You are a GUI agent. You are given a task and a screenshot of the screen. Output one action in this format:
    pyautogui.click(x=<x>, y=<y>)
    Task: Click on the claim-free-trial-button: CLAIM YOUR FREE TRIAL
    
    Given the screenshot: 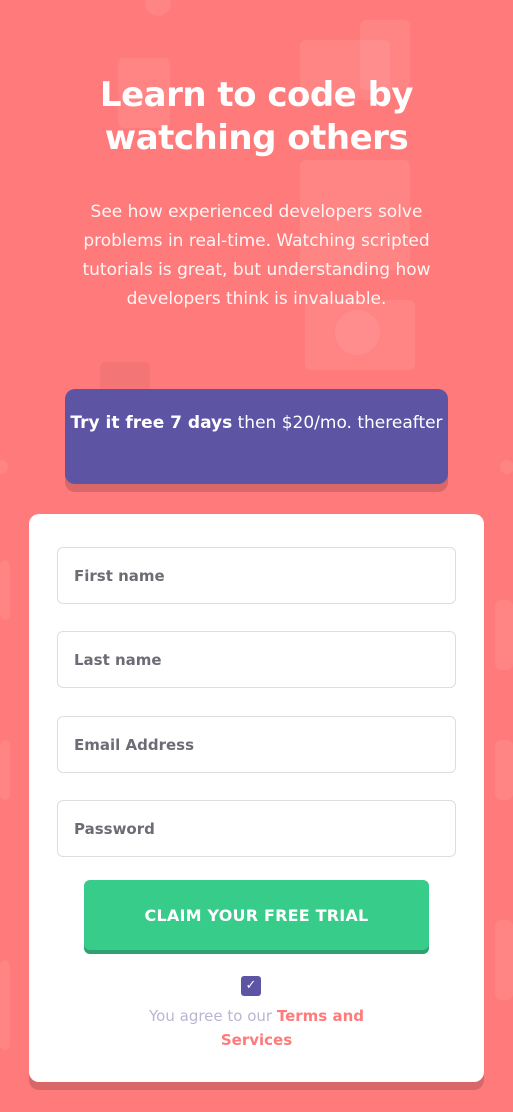 What is the action you would take?
    pyautogui.click(x=256, y=915)
    